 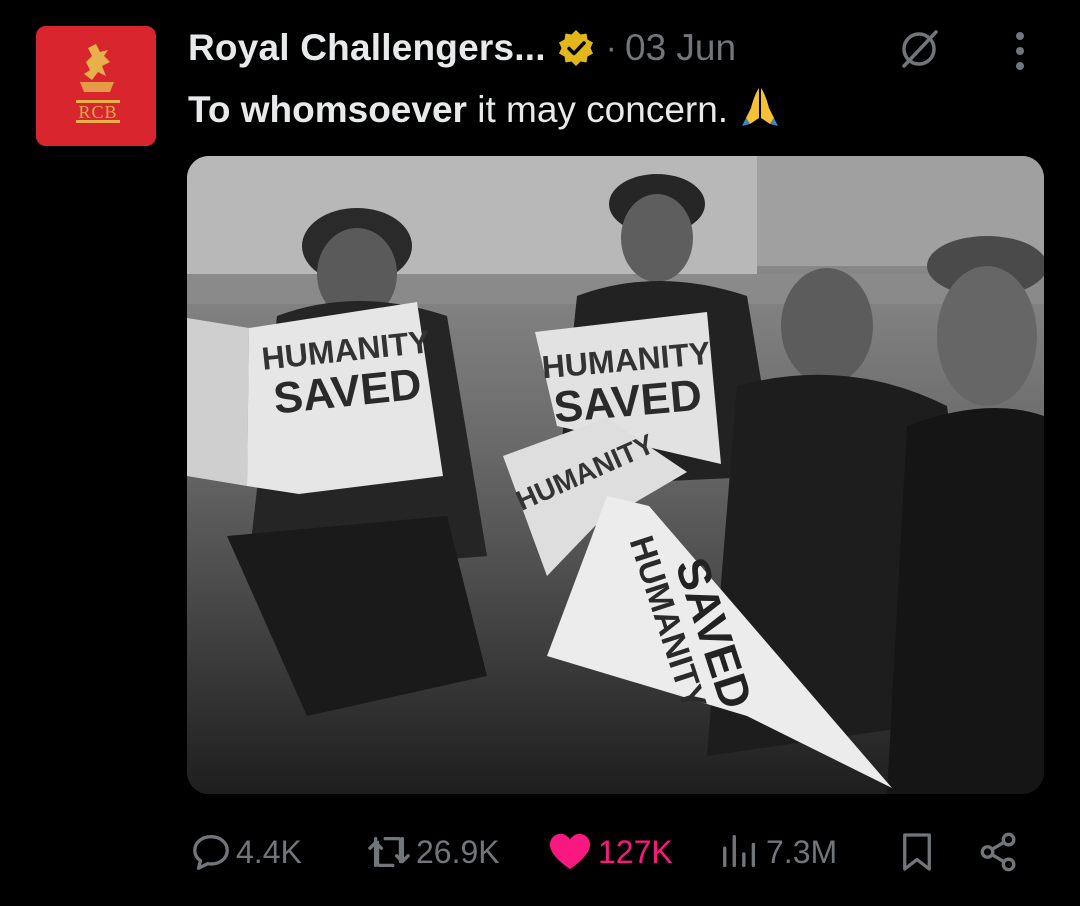 I want to click on bookmark-icon, so click(x=917, y=852).